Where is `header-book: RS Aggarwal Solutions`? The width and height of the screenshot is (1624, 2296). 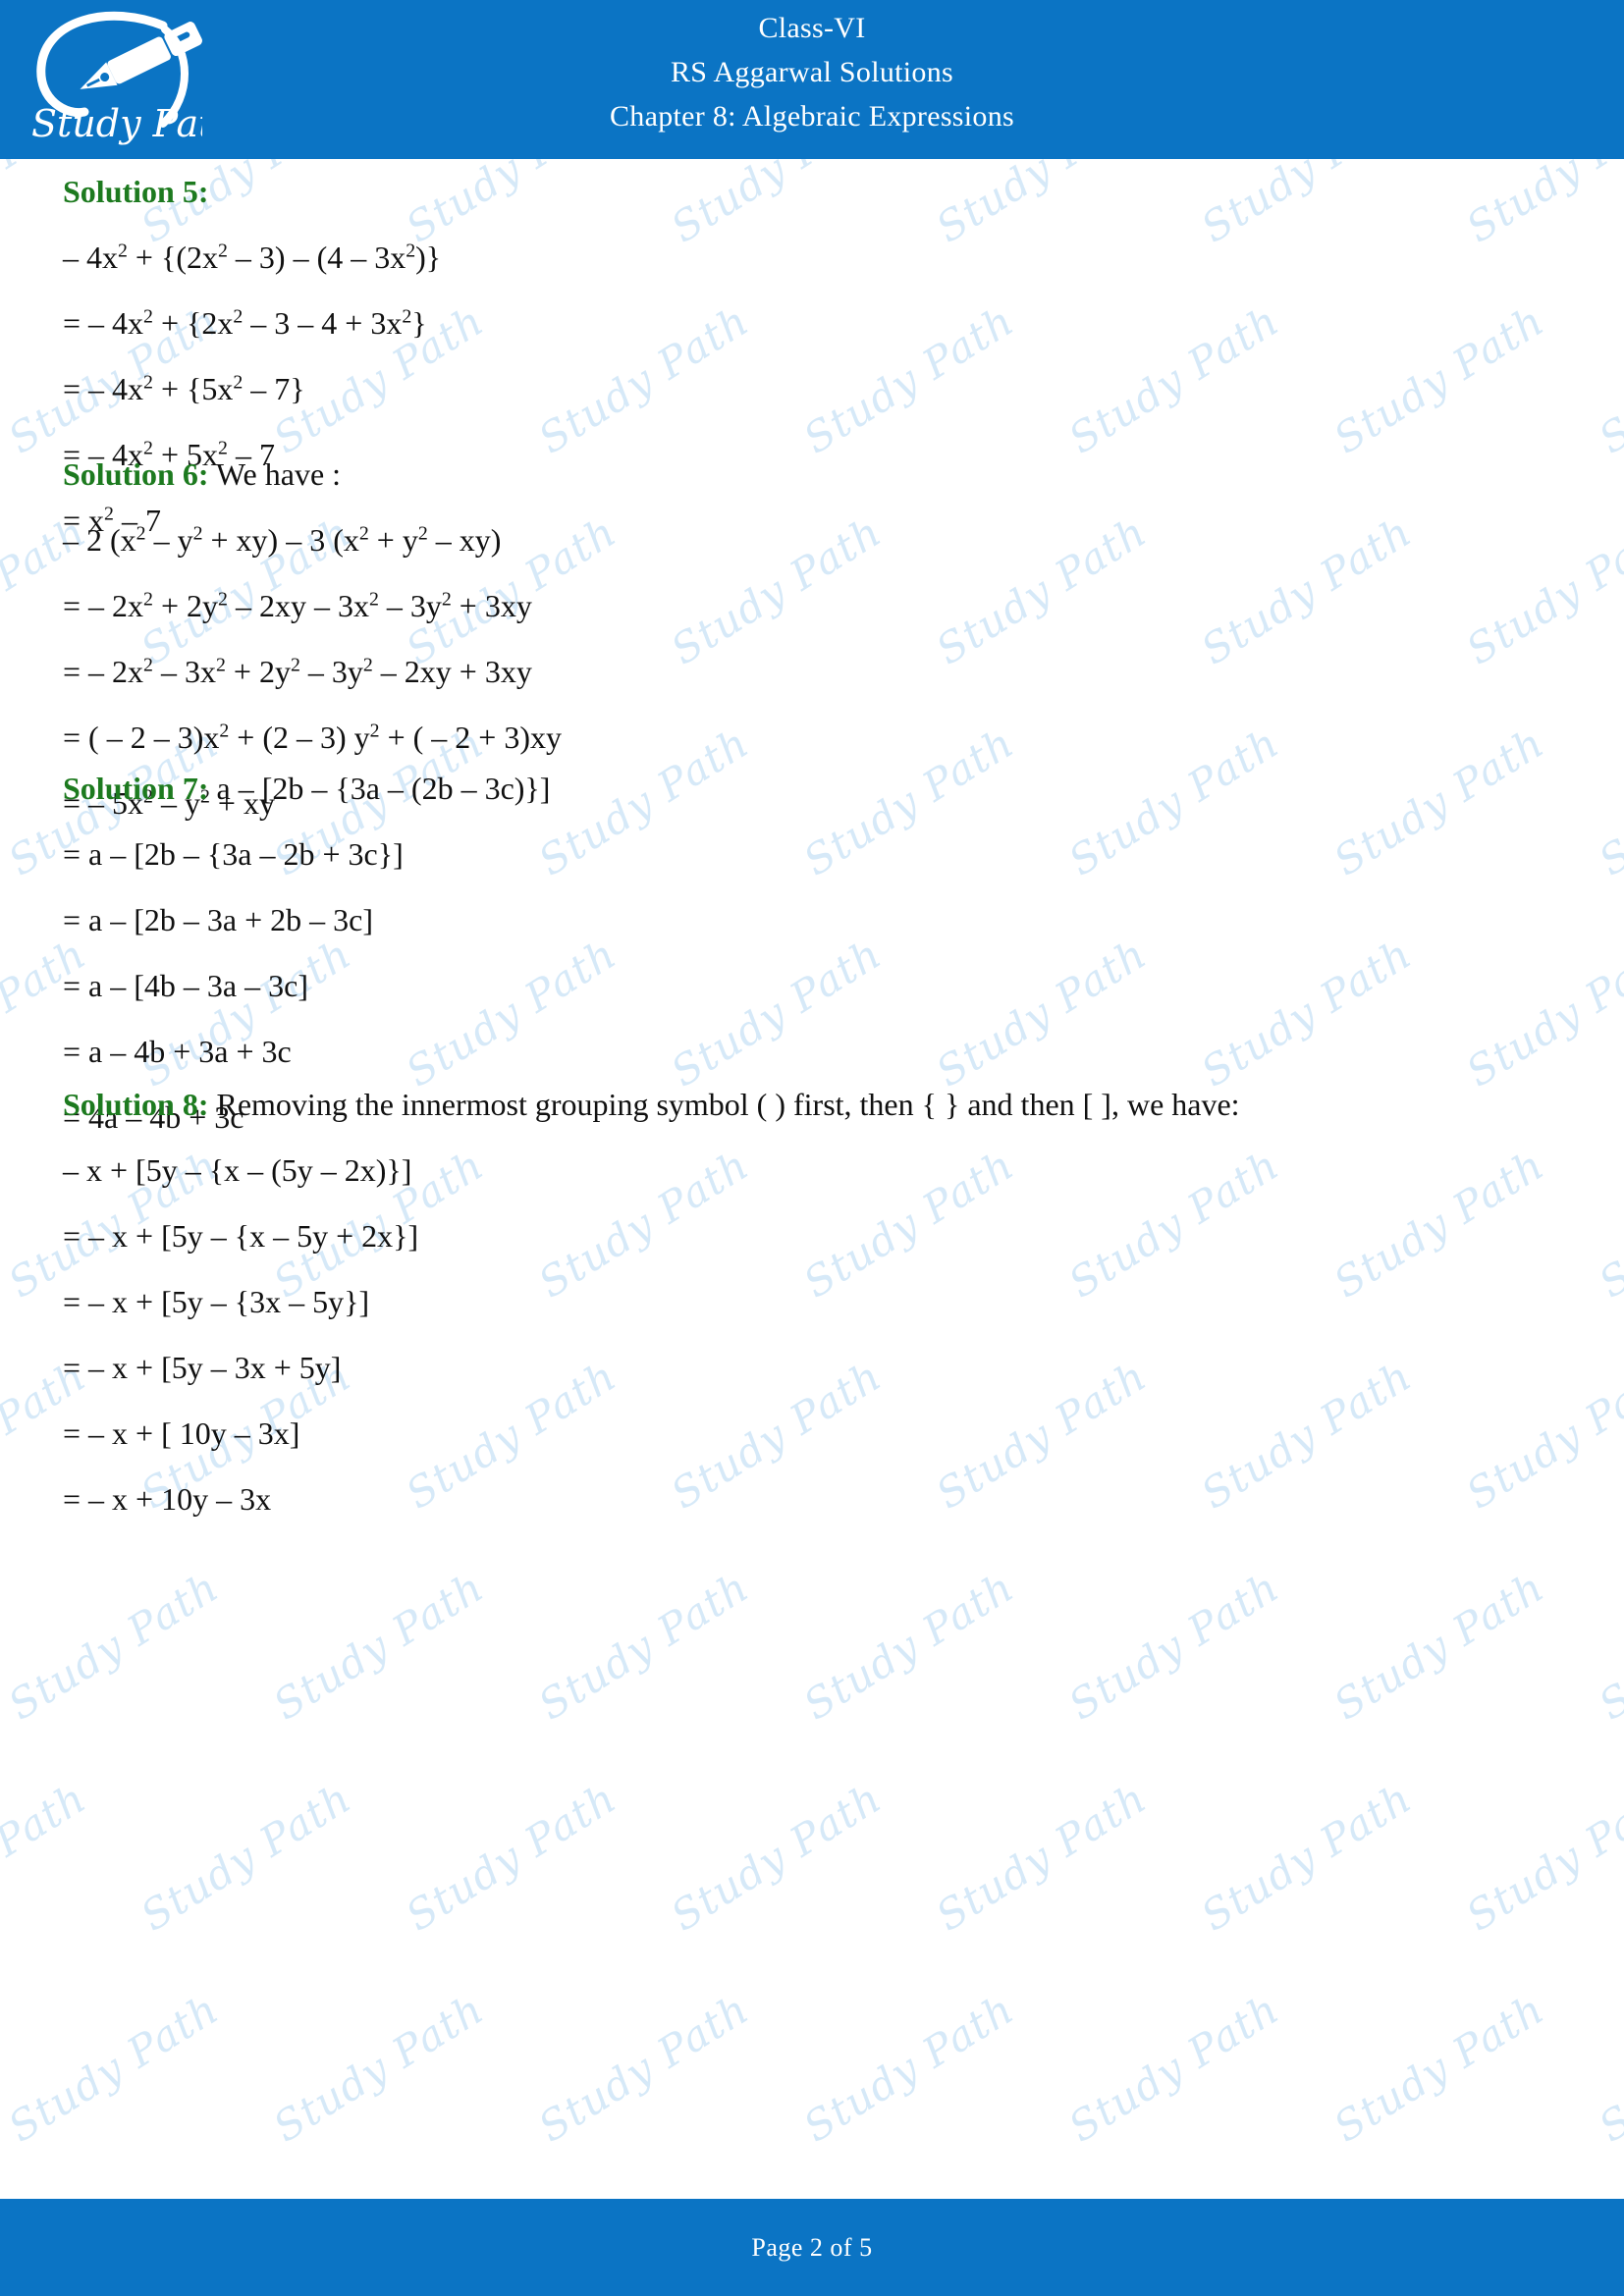 header-book: RS Aggarwal Solutions is located at coordinates (812, 72).